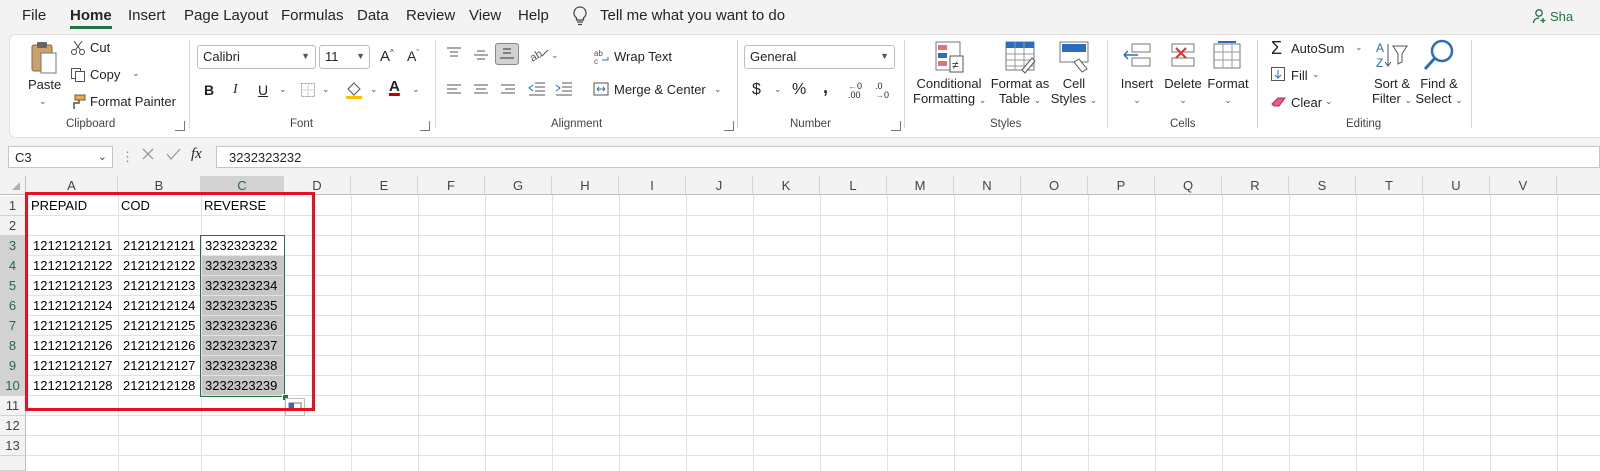  What do you see at coordinates (602, 58) in the screenshot?
I see `wrap-text-icon: ab c` at bounding box center [602, 58].